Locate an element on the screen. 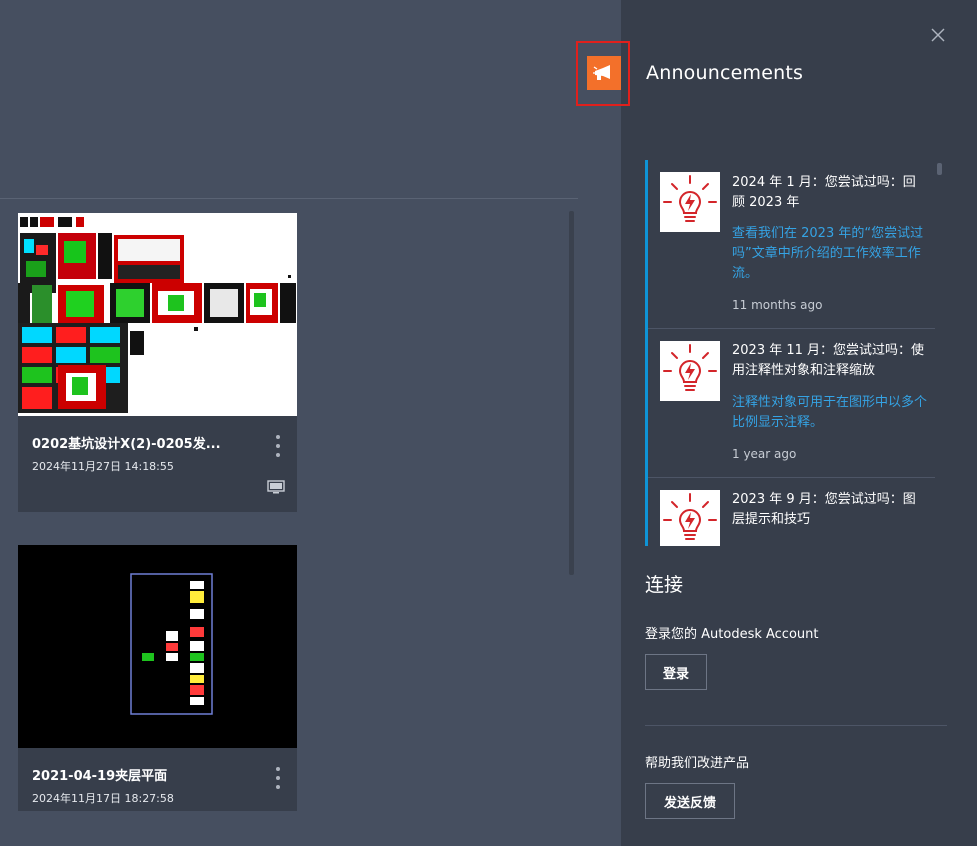 Image resolution: width=977 pixels, height=846 pixels. signin-prompt: 登录您的 Autodesk Account is located at coordinates (732, 634).